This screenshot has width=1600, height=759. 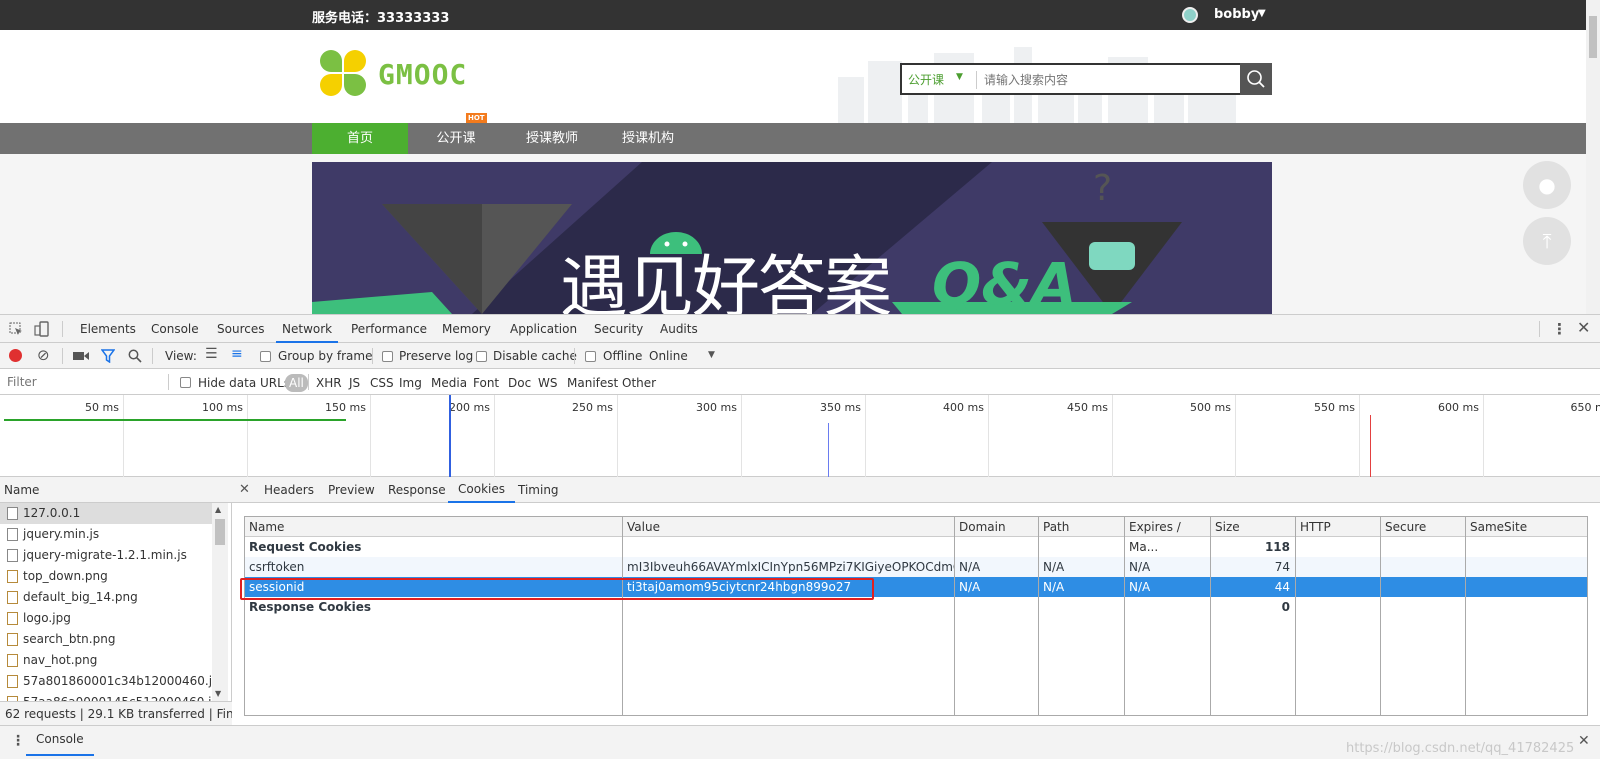 What do you see at coordinates (592, 383) in the screenshot?
I see `filter-manifest: Manifest` at bounding box center [592, 383].